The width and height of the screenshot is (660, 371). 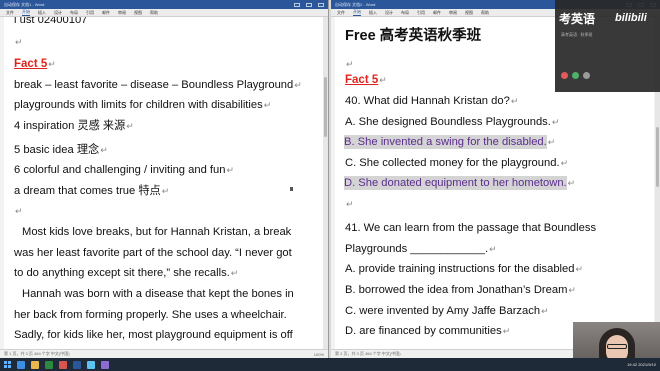 What do you see at coordinates (330, 364) in the screenshot?
I see `windows-taskbar: 19:42 2021/9/10` at bounding box center [330, 364].